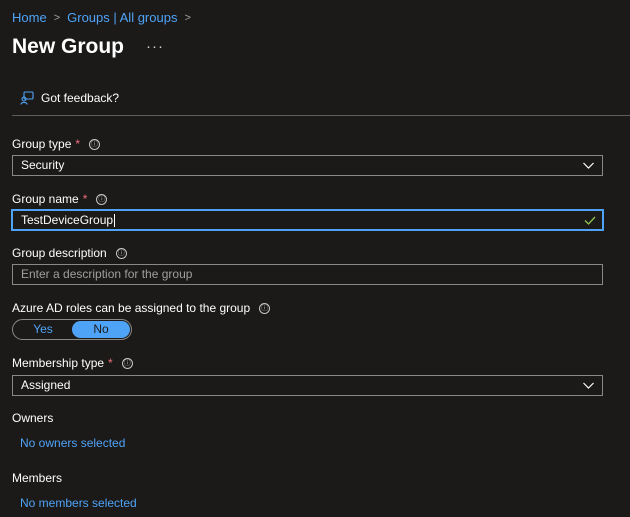 This screenshot has height=517, width=630. Describe the element at coordinates (42, 144) in the screenshot. I see `group-type-label-text: Group type` at that location.